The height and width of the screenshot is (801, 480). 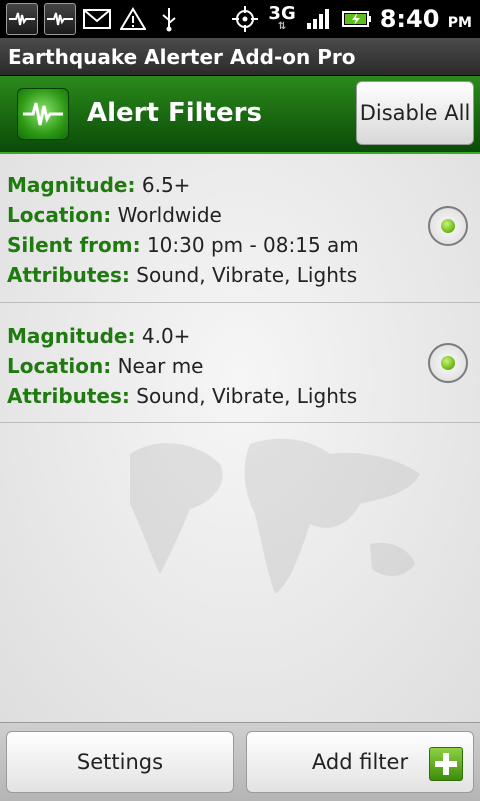 What do you see at coordinates (182, 57) in the screenshot?
I see `app-title: Earthquake Alerter Add-on Pro` at bounding box center [182, 57].